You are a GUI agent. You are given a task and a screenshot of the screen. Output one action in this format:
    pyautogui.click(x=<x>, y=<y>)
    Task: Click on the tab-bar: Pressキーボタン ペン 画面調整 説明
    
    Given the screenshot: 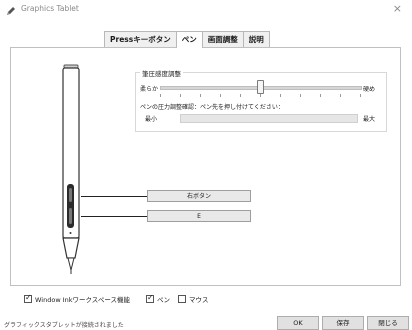 What is the action you would take?
    pyautogui.click(x=187, y=39)
    